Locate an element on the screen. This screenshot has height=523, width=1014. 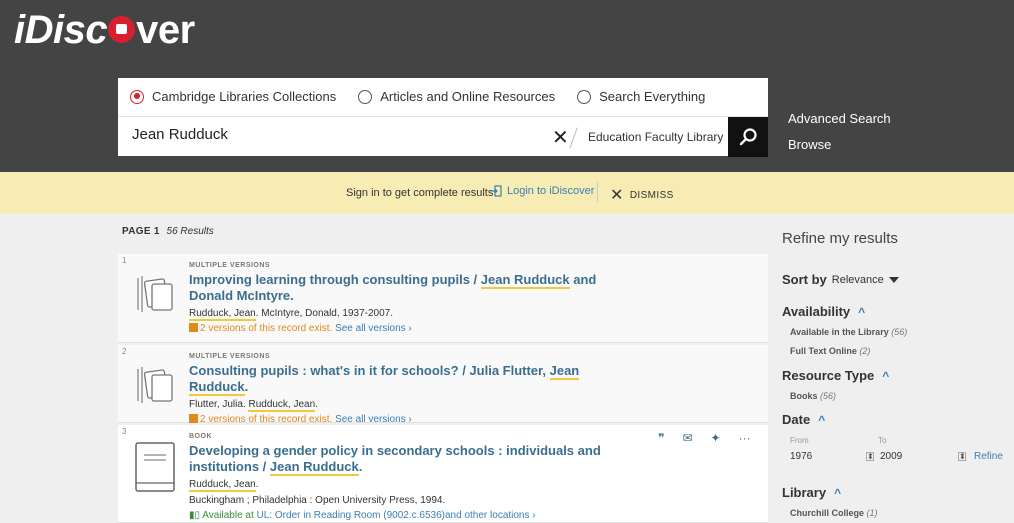
login-link: Login to iDiscover is located at coordinates (542, 191).